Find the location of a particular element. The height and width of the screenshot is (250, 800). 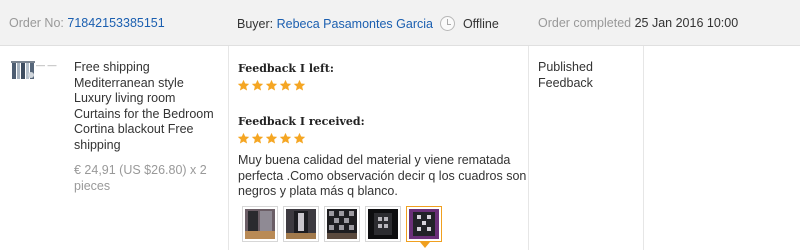

order-completed-date: 25 Jan 2016 10:00 is located at coordinates (686, 23).